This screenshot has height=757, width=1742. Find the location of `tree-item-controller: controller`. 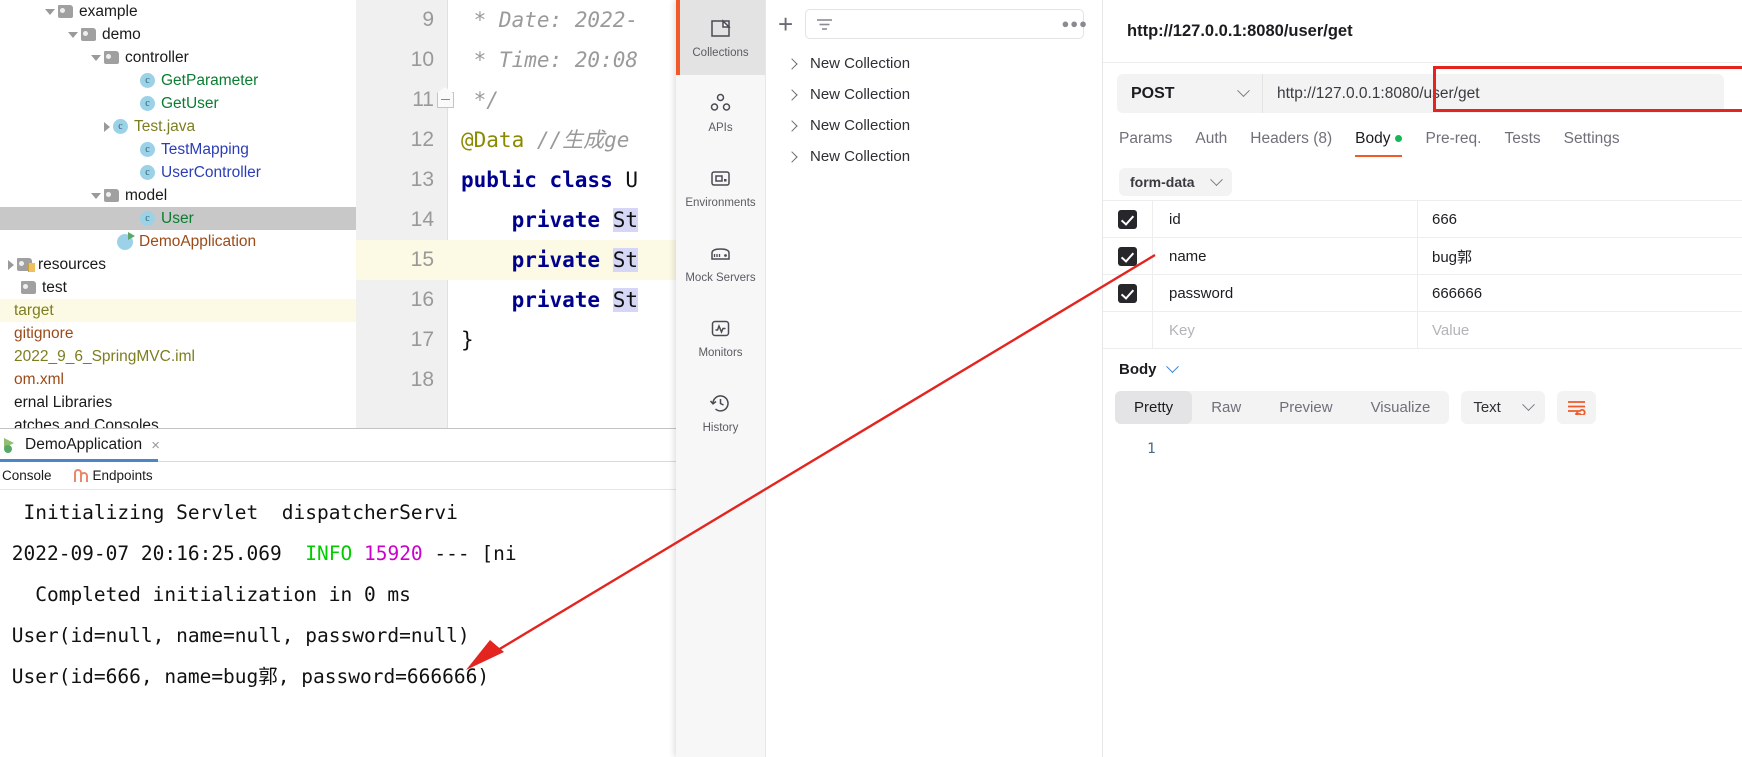

tree-item-controller: controller is located at coordinates (178, 57).